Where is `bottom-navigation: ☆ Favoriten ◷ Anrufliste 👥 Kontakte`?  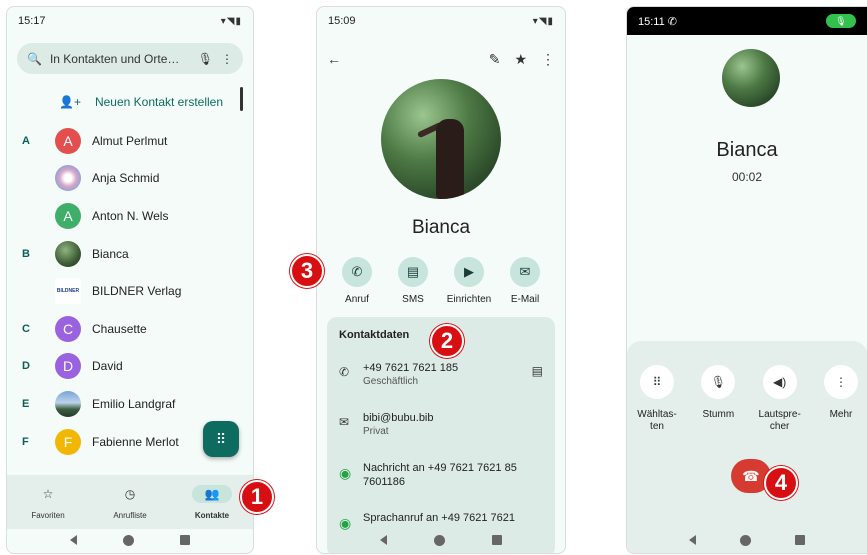 bottom-navigation: ☆ Favoriten ◷ Anrufliste 👥 Kontakte is located at coordinates (130, 502).